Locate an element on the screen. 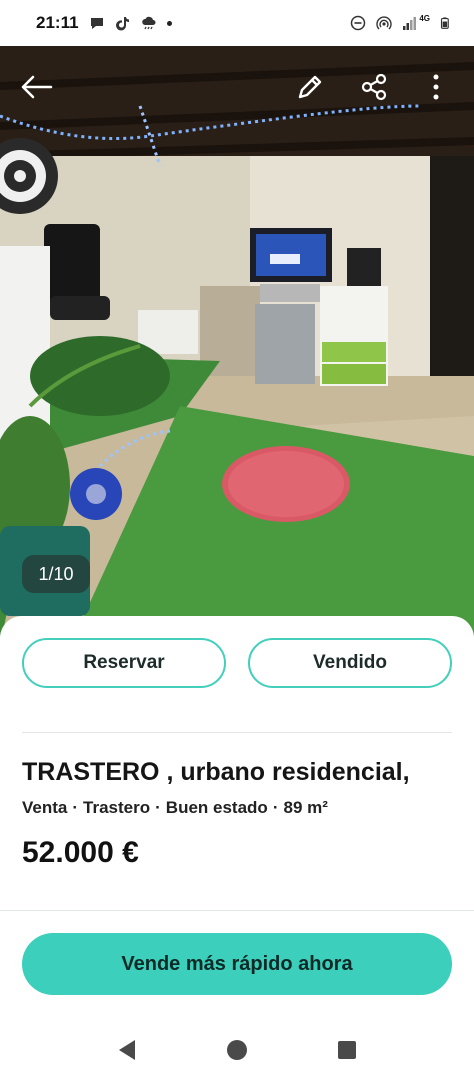 Image resolution: width=474 pixels, height=1080 pixels. meta-condition: Buen estado is located at coordinates (216, 807).